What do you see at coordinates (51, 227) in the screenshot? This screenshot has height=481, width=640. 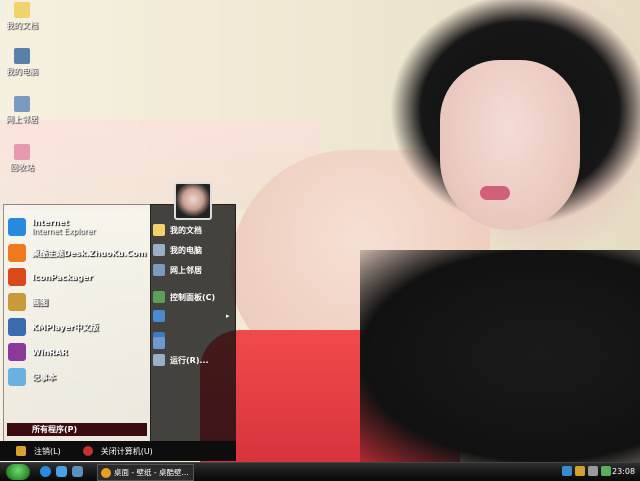 I see `program-internet-explorer: Internet Internet Explorer` at bounding box center [51, 227].